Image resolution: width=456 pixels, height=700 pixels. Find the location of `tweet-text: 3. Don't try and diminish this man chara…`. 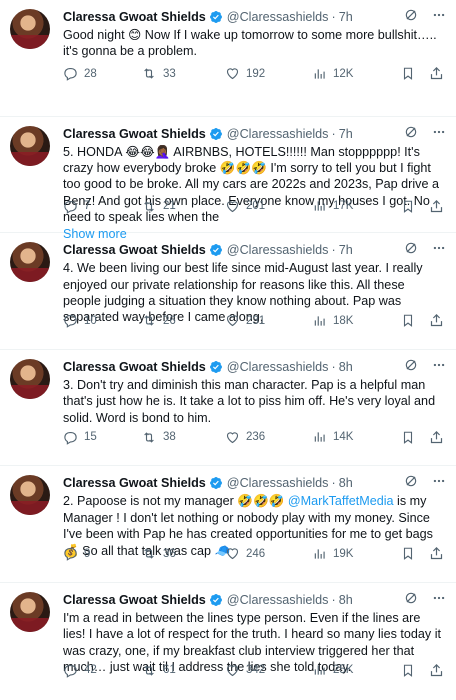

tweet-text: 3. Don't try and diminish this man chara… is located at coordinates (249, 401).